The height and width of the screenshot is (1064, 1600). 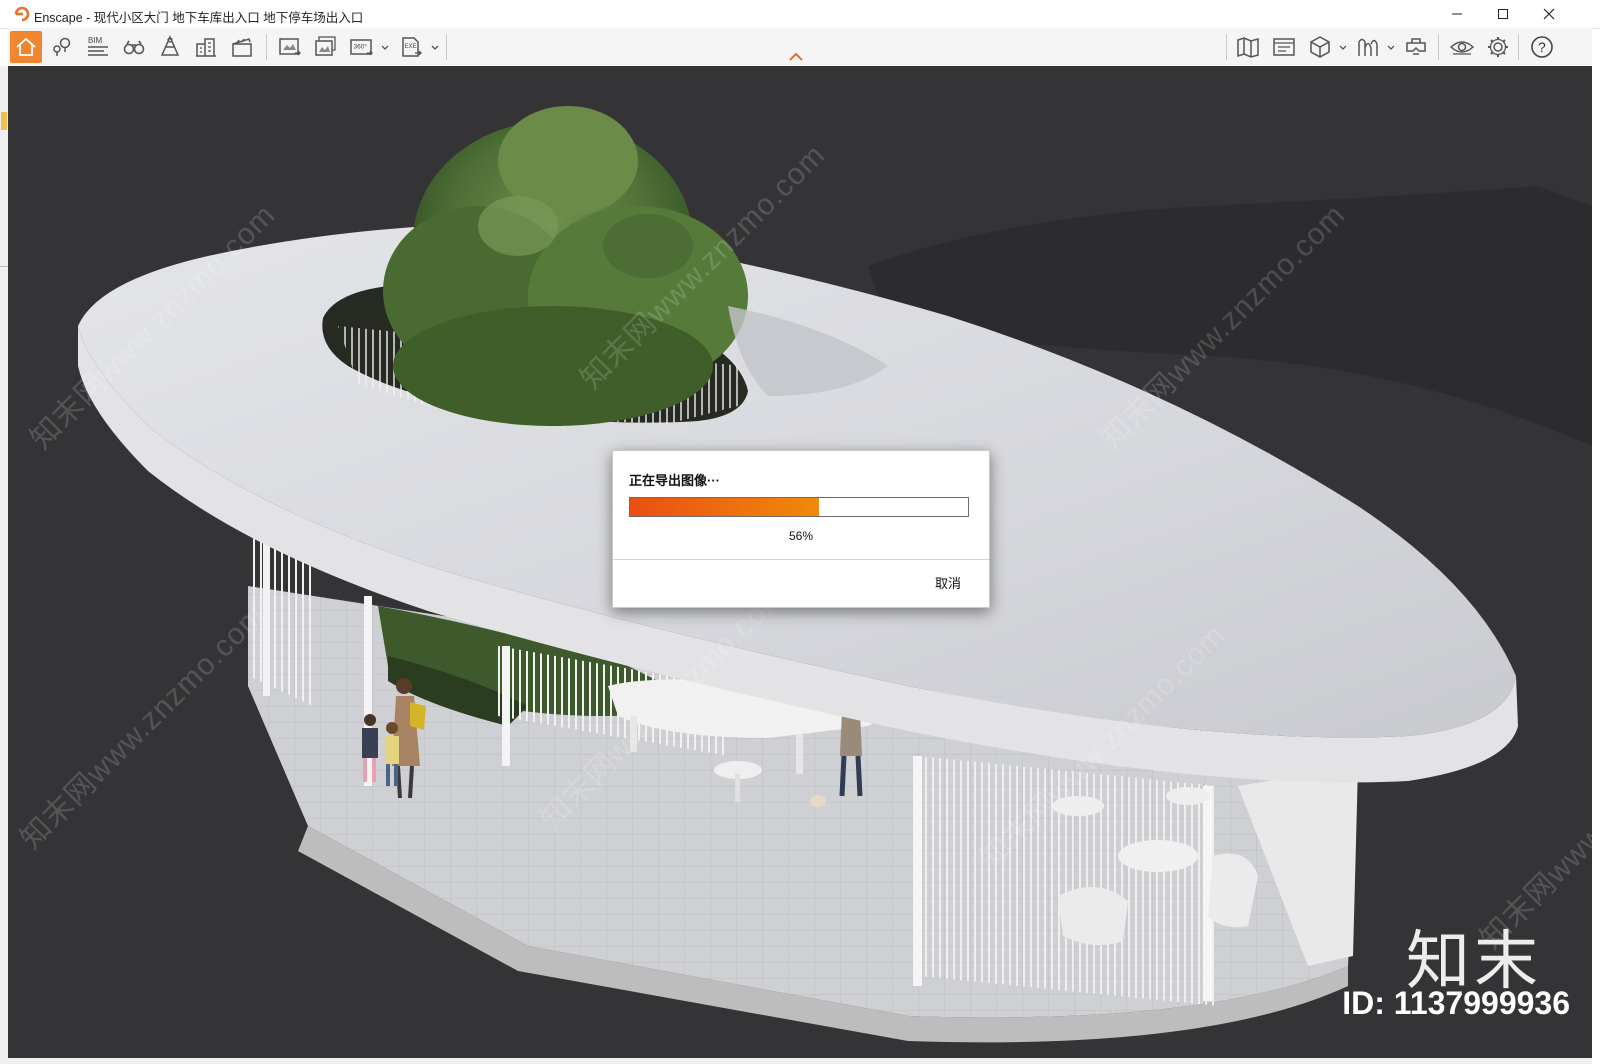 I want to click on svg-text: EXE, so click(x=411, y=47).